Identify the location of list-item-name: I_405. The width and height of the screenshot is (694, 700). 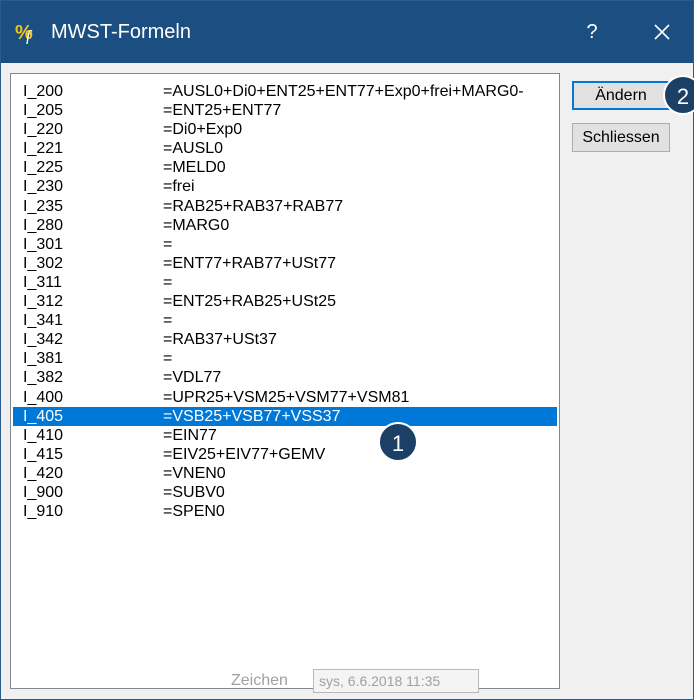
(43, 416).